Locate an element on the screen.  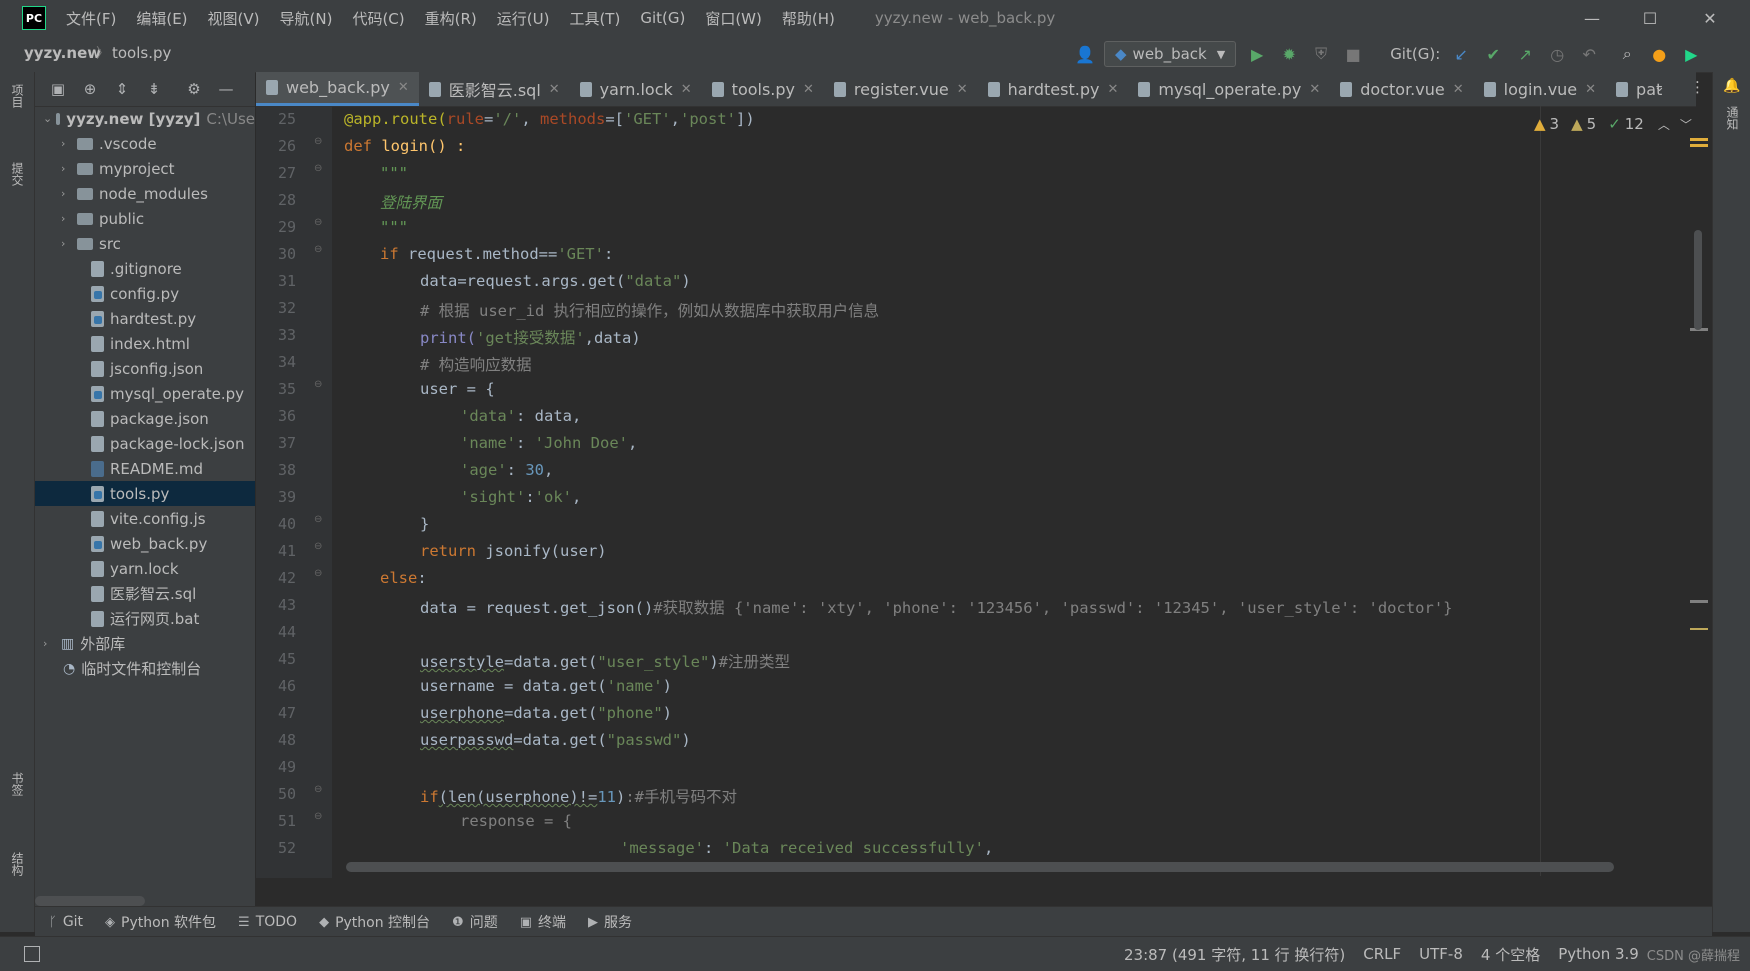
tree-file: package-lock.json is located at coordinates (145, 443).